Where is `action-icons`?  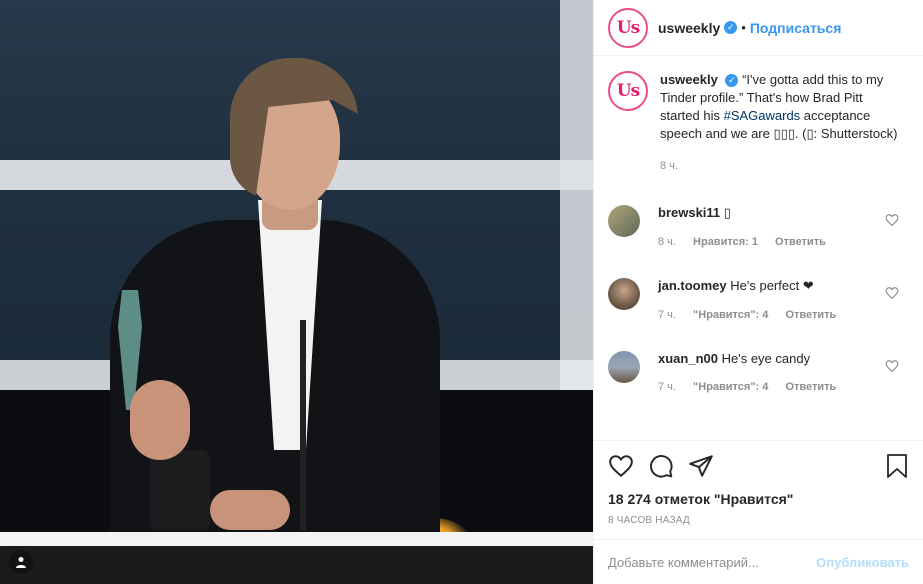 action-icons is located at coordinates (758, 466).